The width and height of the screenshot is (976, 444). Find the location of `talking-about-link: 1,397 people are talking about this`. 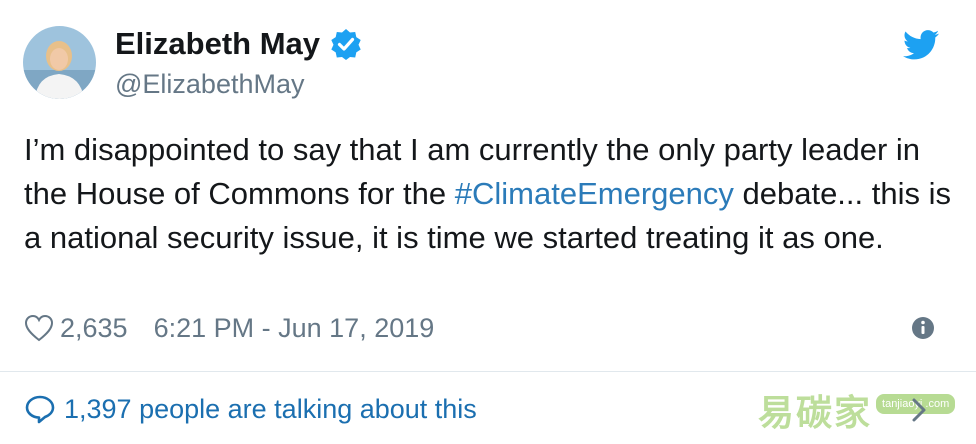

talking-about-link: 1,397 people are talking about this is located at coordinates (250, 409).